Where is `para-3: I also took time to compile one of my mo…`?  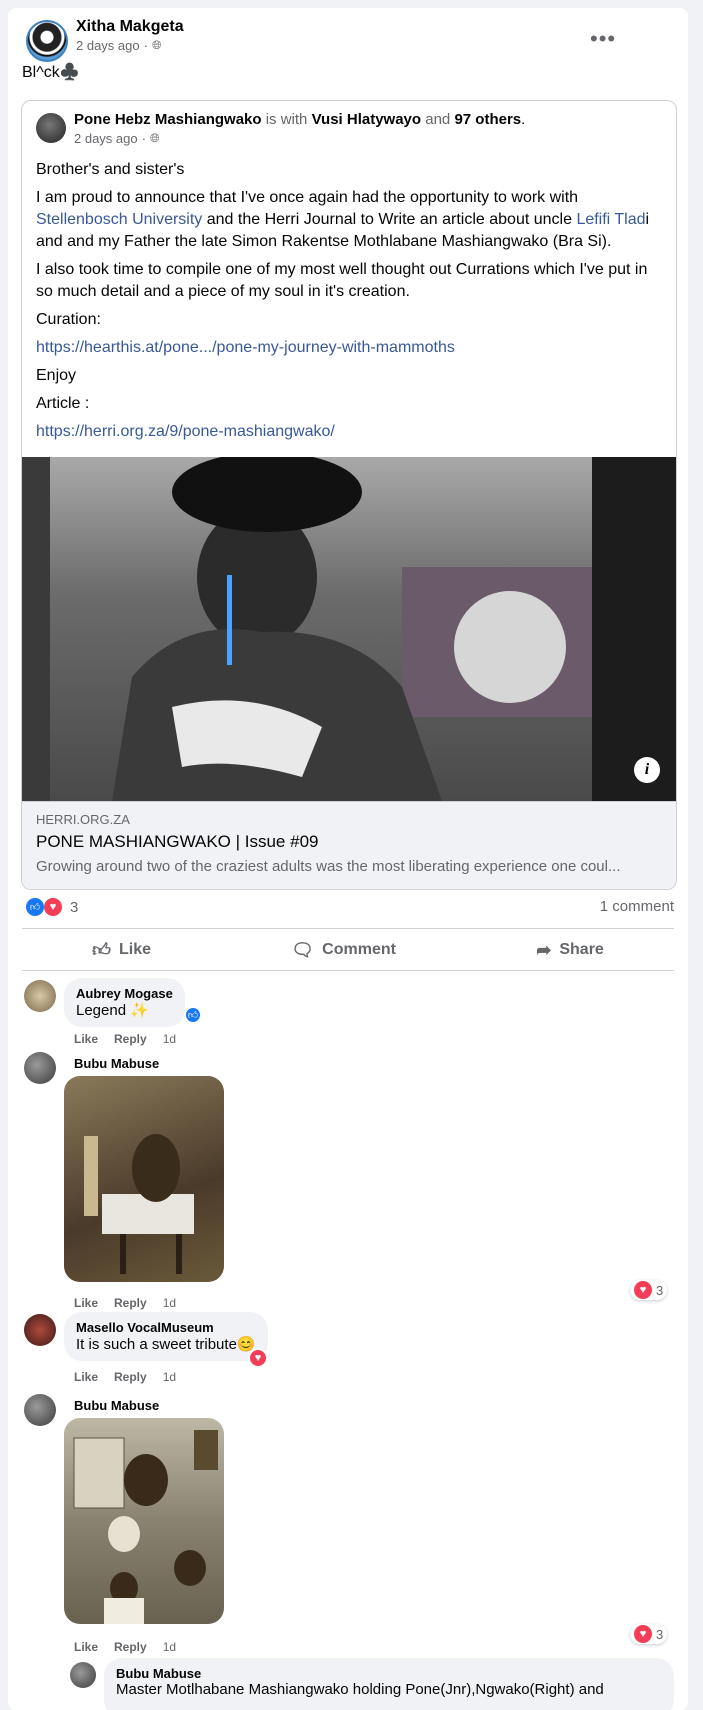
para-3: I also took time to compile one of my mo… is located at coordinates (342, 280).